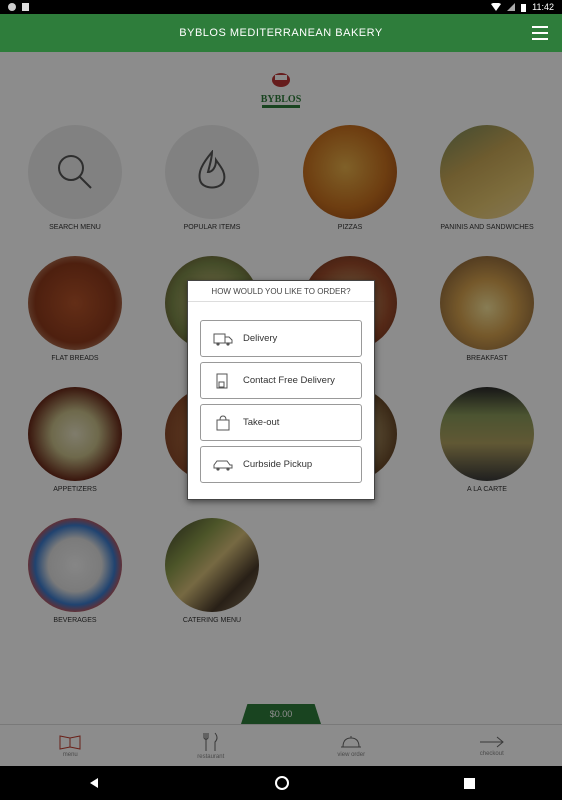  What do you see at coordinates (223, 422) in the screenshot?
I see `bag-icon` at bounding box center [223, 422].